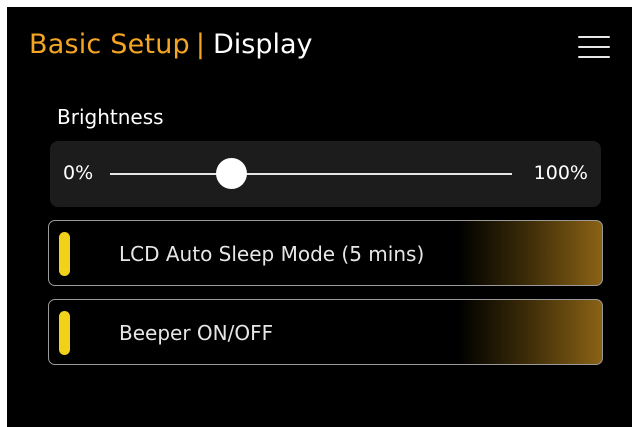 The width and height of the screenshot is (642, 427). Describe the element at coordinates (594, 57) in the screenshot. I see `menu-line-bottom` at that location.